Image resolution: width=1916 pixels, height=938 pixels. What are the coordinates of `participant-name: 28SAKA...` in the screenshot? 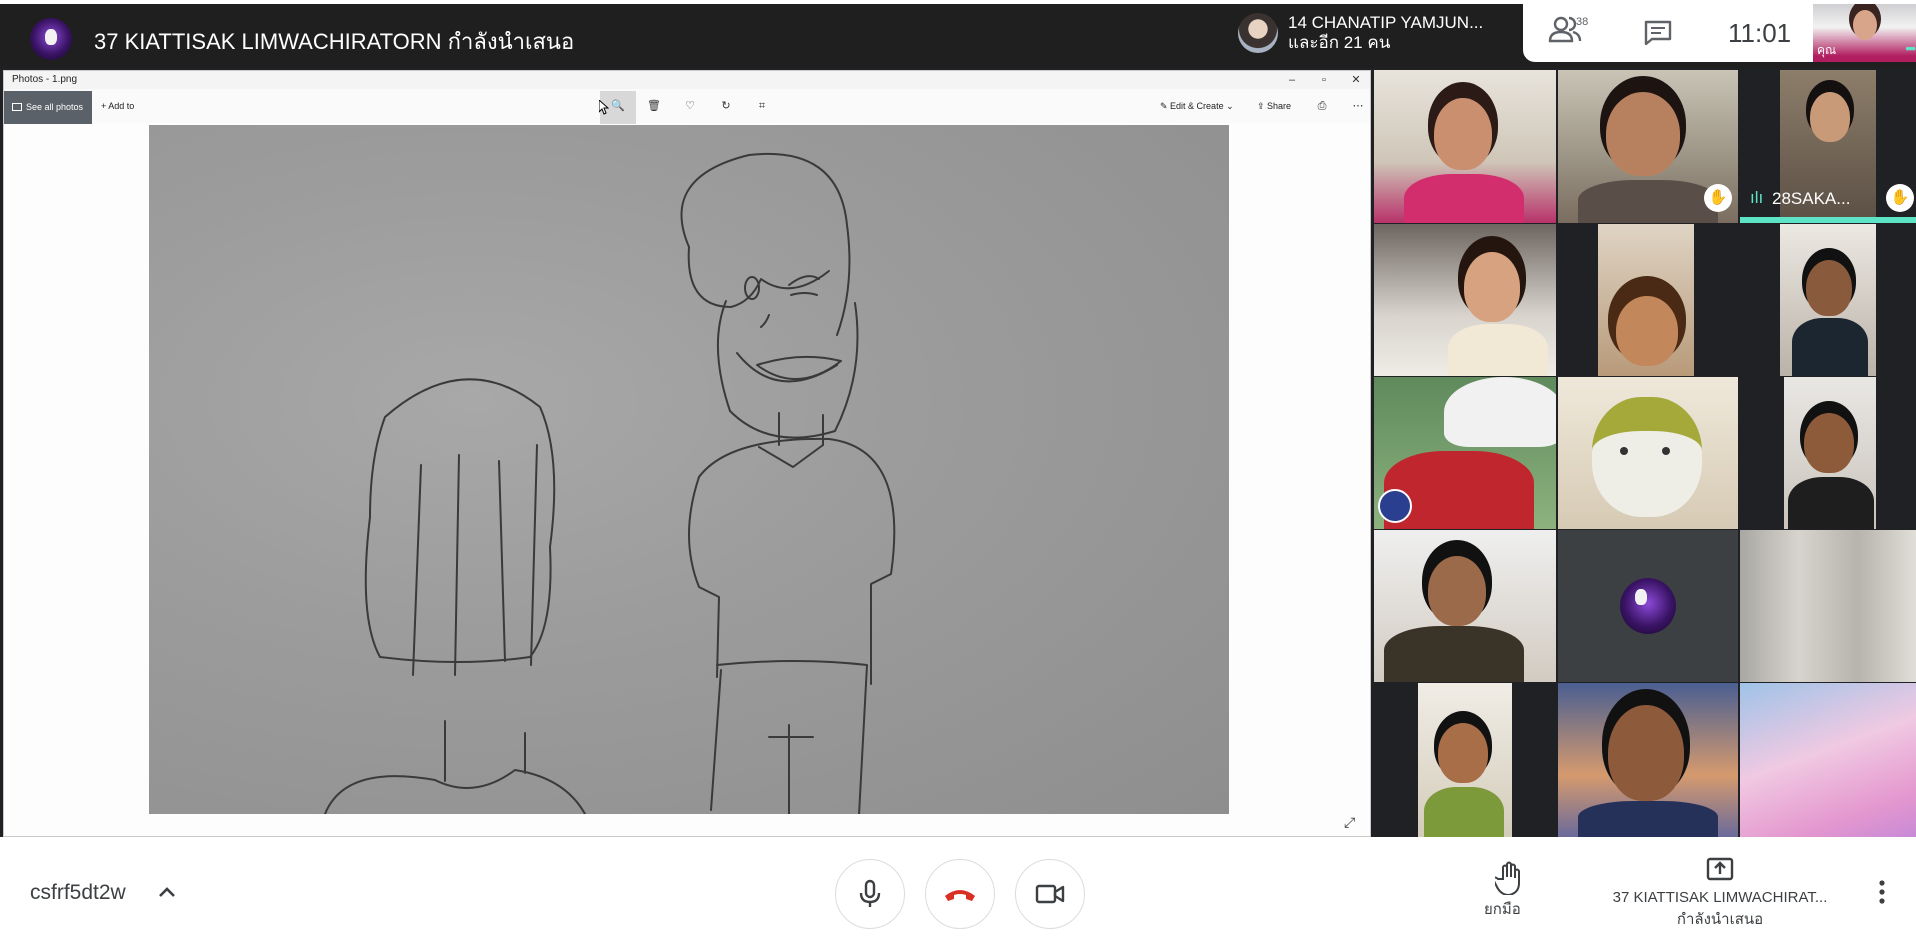 It's located at (1811, 198).